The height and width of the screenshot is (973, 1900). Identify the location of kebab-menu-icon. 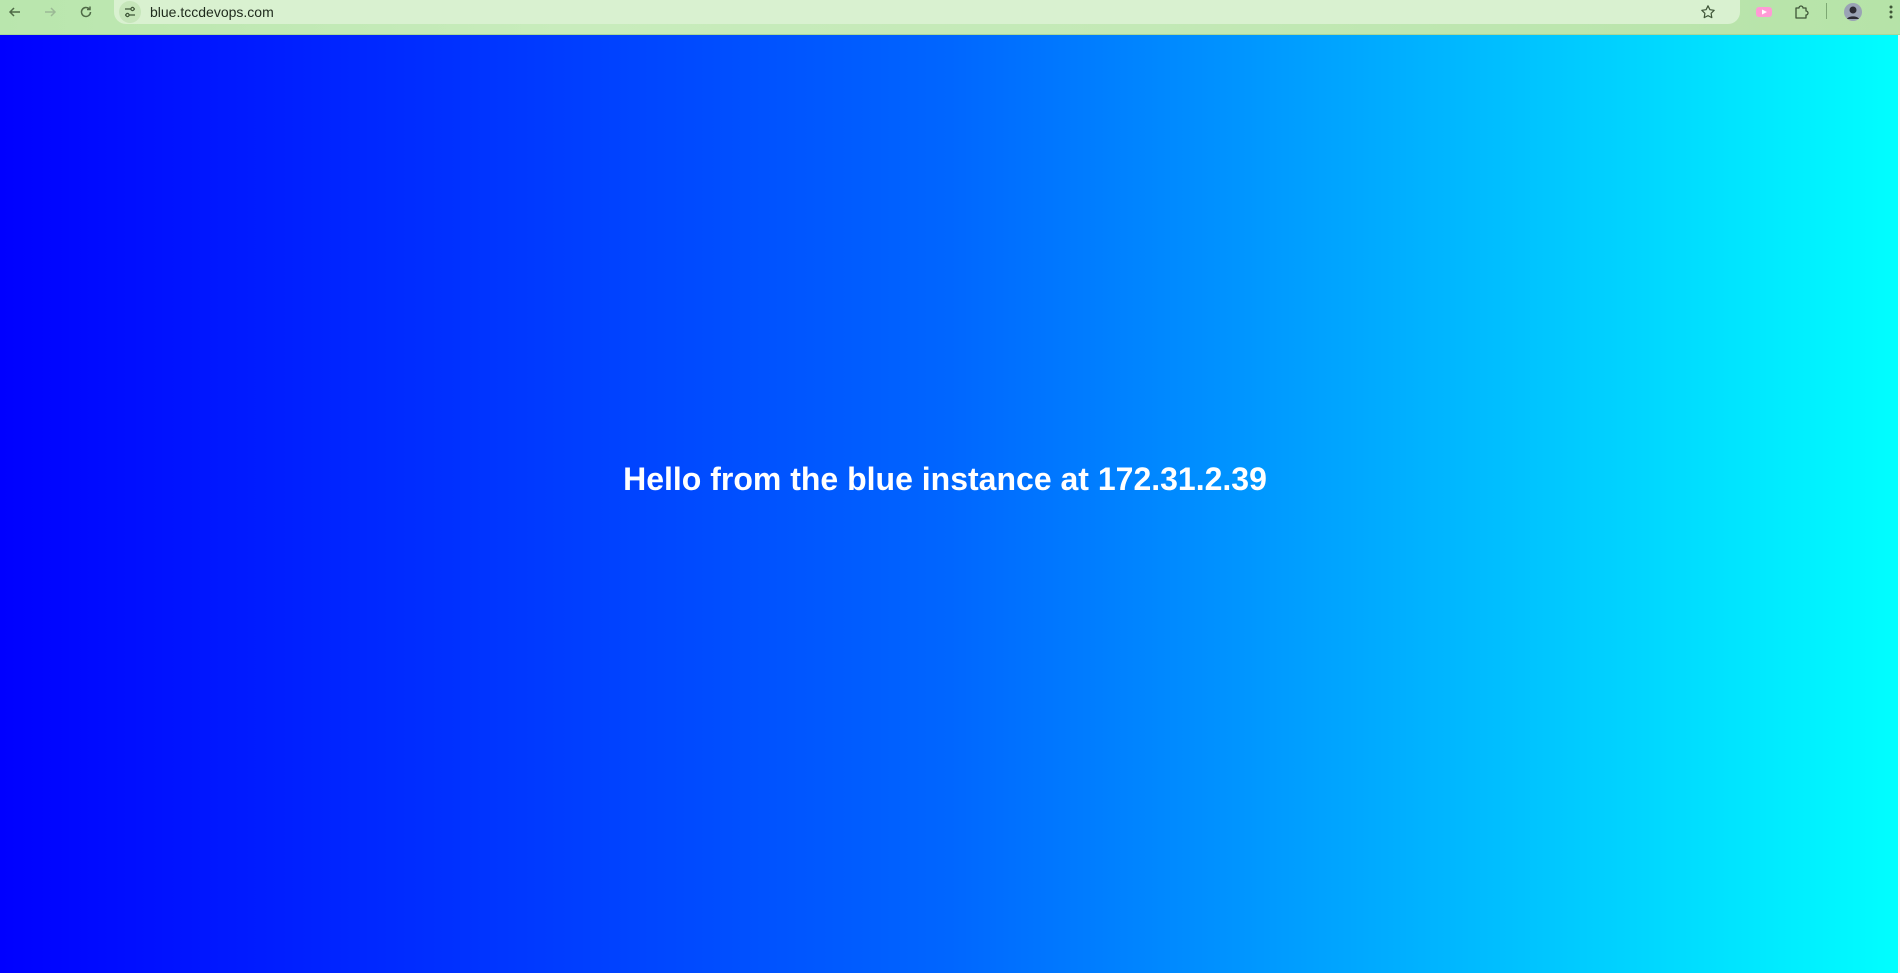
(1891, 12).